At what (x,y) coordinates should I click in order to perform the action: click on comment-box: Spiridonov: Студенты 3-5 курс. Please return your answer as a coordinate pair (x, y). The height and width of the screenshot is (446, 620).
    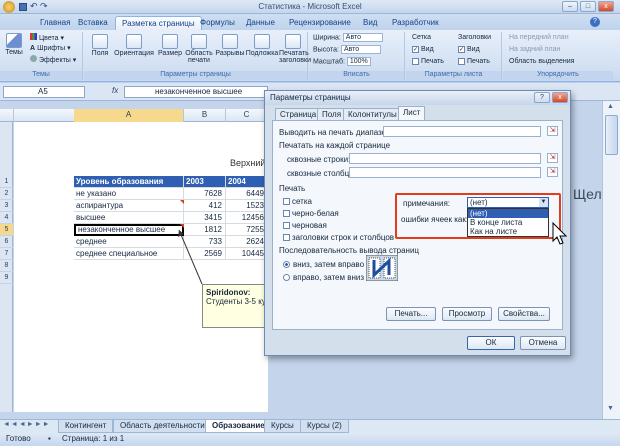
    Looking at the image, I should click on (235, 306).